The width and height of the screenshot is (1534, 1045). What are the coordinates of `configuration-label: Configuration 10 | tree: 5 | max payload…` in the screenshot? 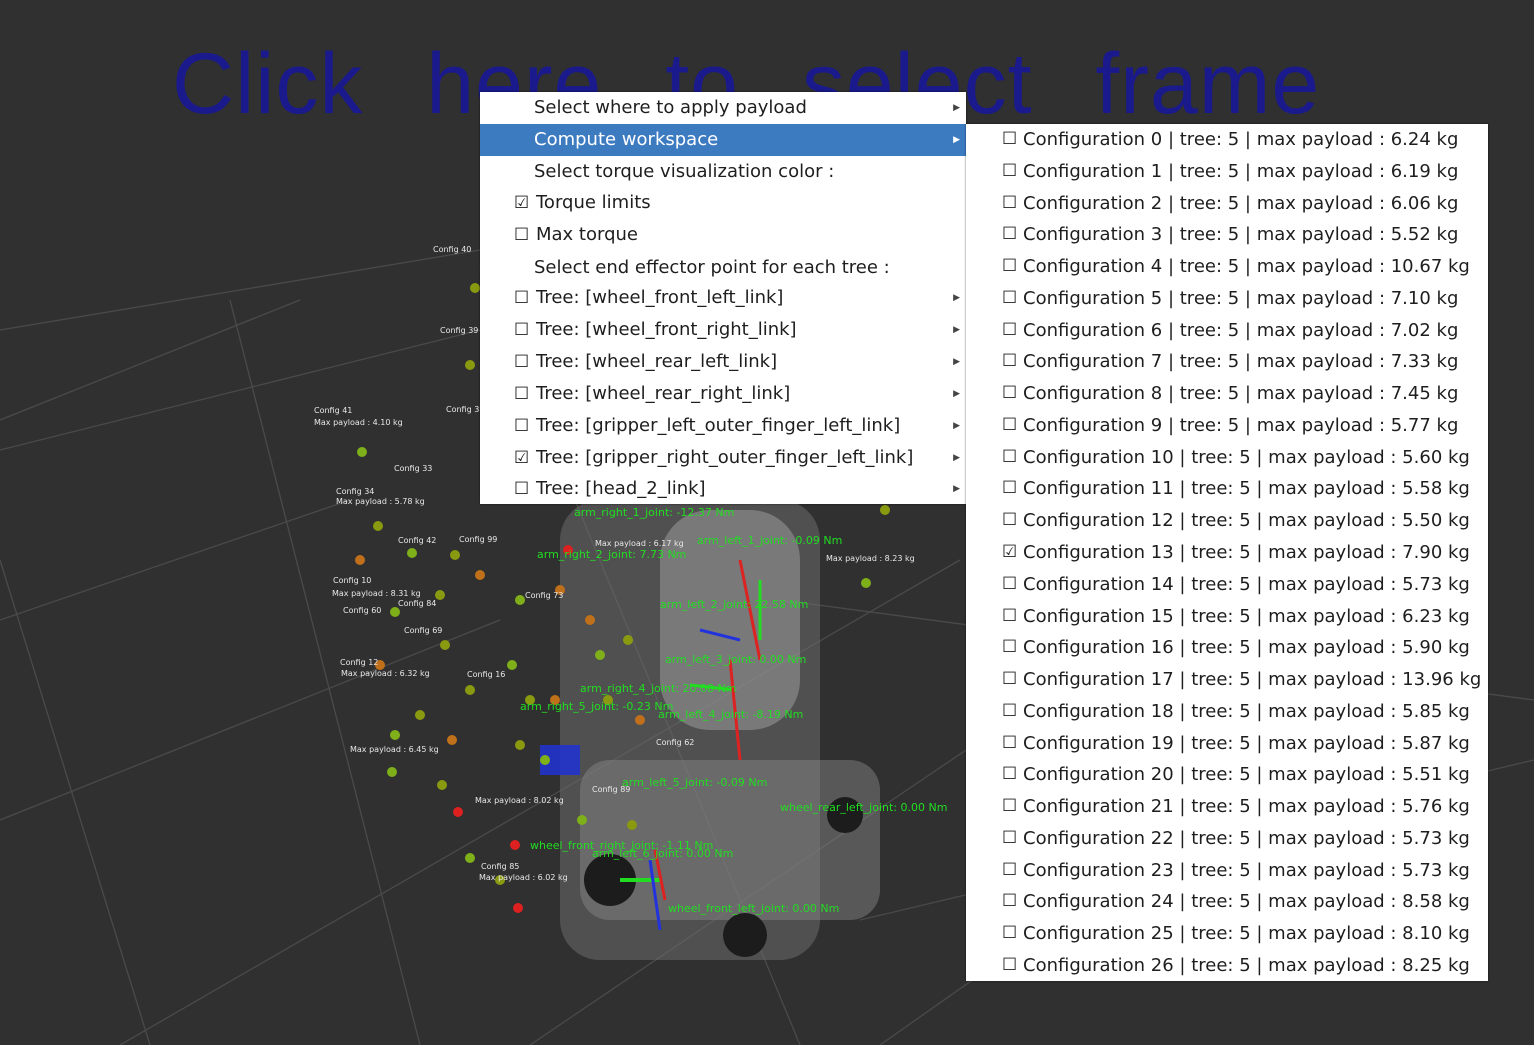 It's located at (1246, 457).